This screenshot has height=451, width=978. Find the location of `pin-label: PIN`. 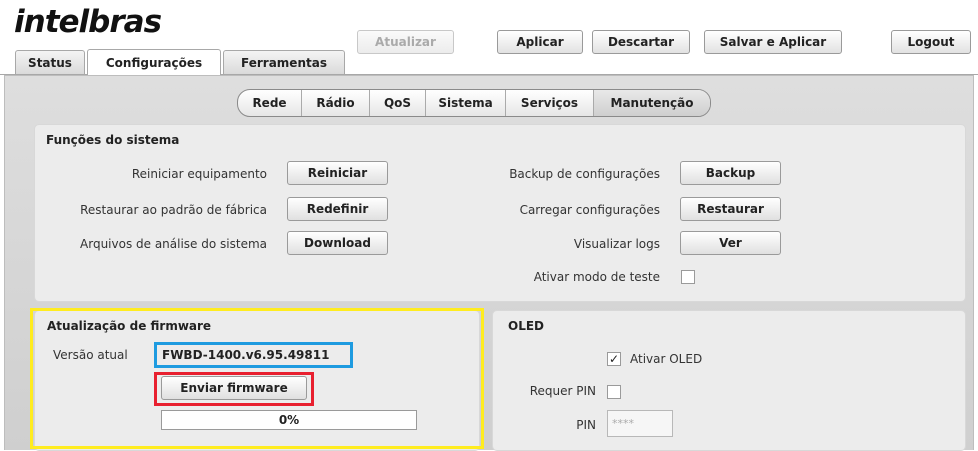

pin-label: PIN is located at coordinates (586, 425).